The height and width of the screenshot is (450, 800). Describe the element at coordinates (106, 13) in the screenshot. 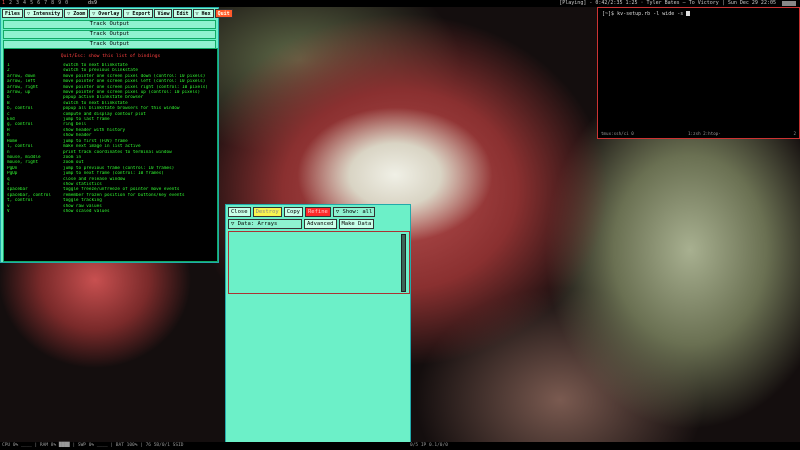

I see `menu-overlay: ▽ Overlay` at that location.